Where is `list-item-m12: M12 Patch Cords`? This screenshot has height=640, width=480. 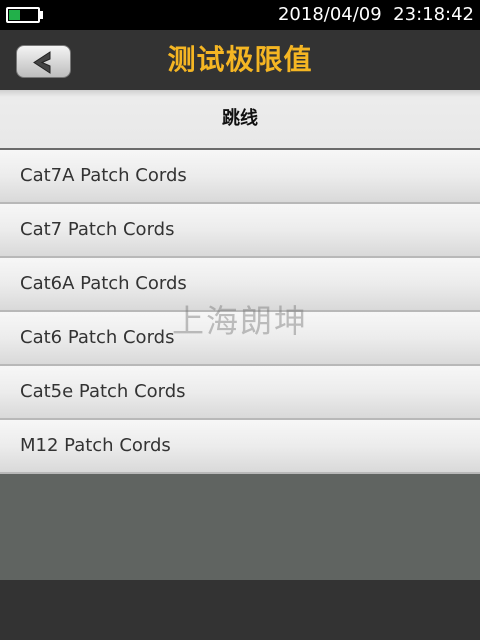
list-item-m12: M12 Patch Cords is located at coordinates (240, 447).